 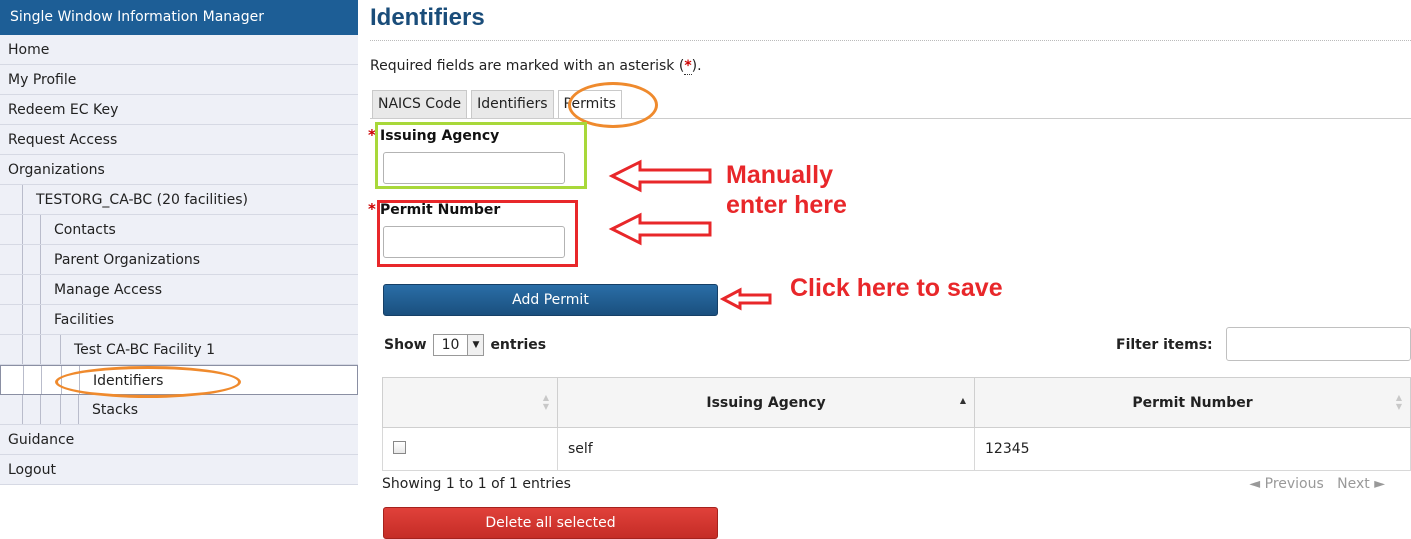 What do you see at coordinates (179, 170) in the screenshot?
I see `sidebar-item-organizations: Organizations` at bounding box center [179, 170].